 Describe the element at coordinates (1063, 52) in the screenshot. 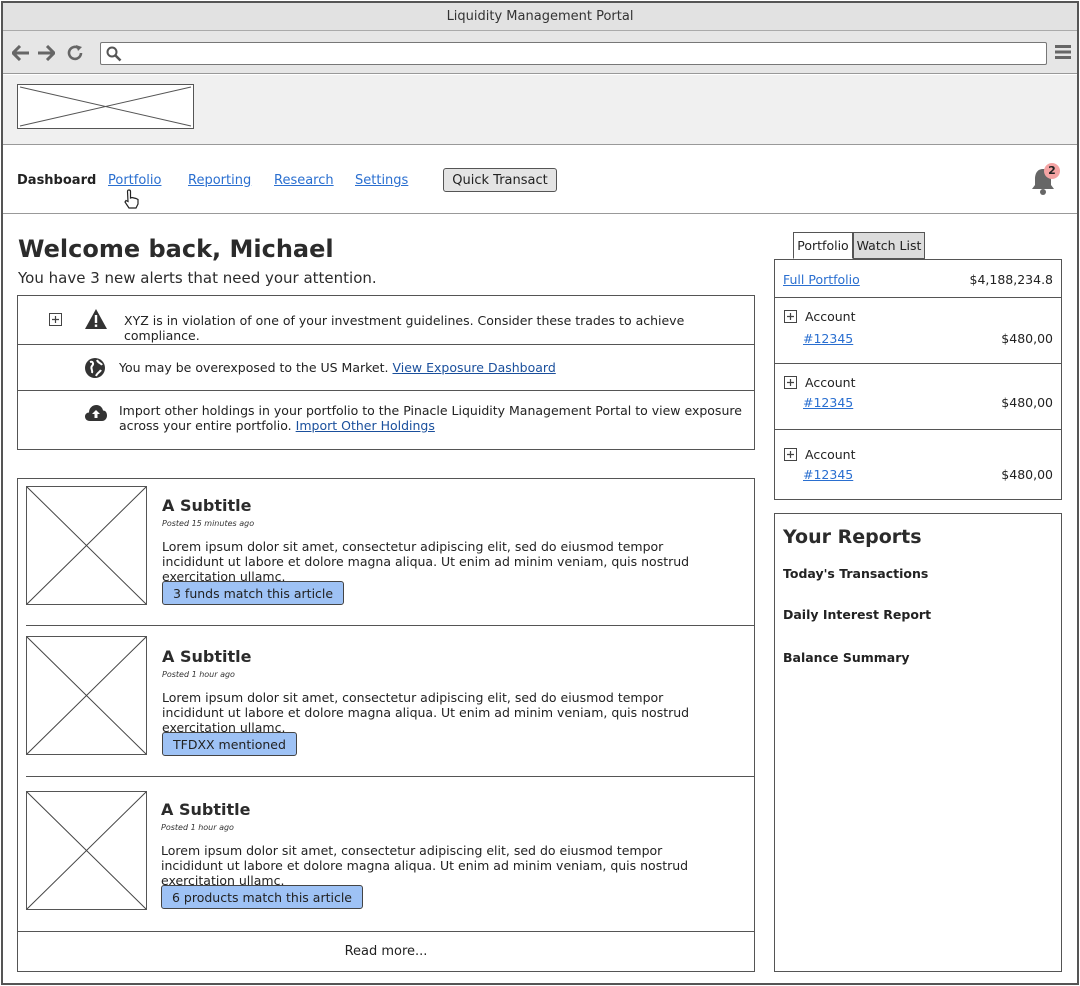

I see `hamburger-menu-icon` at that location.